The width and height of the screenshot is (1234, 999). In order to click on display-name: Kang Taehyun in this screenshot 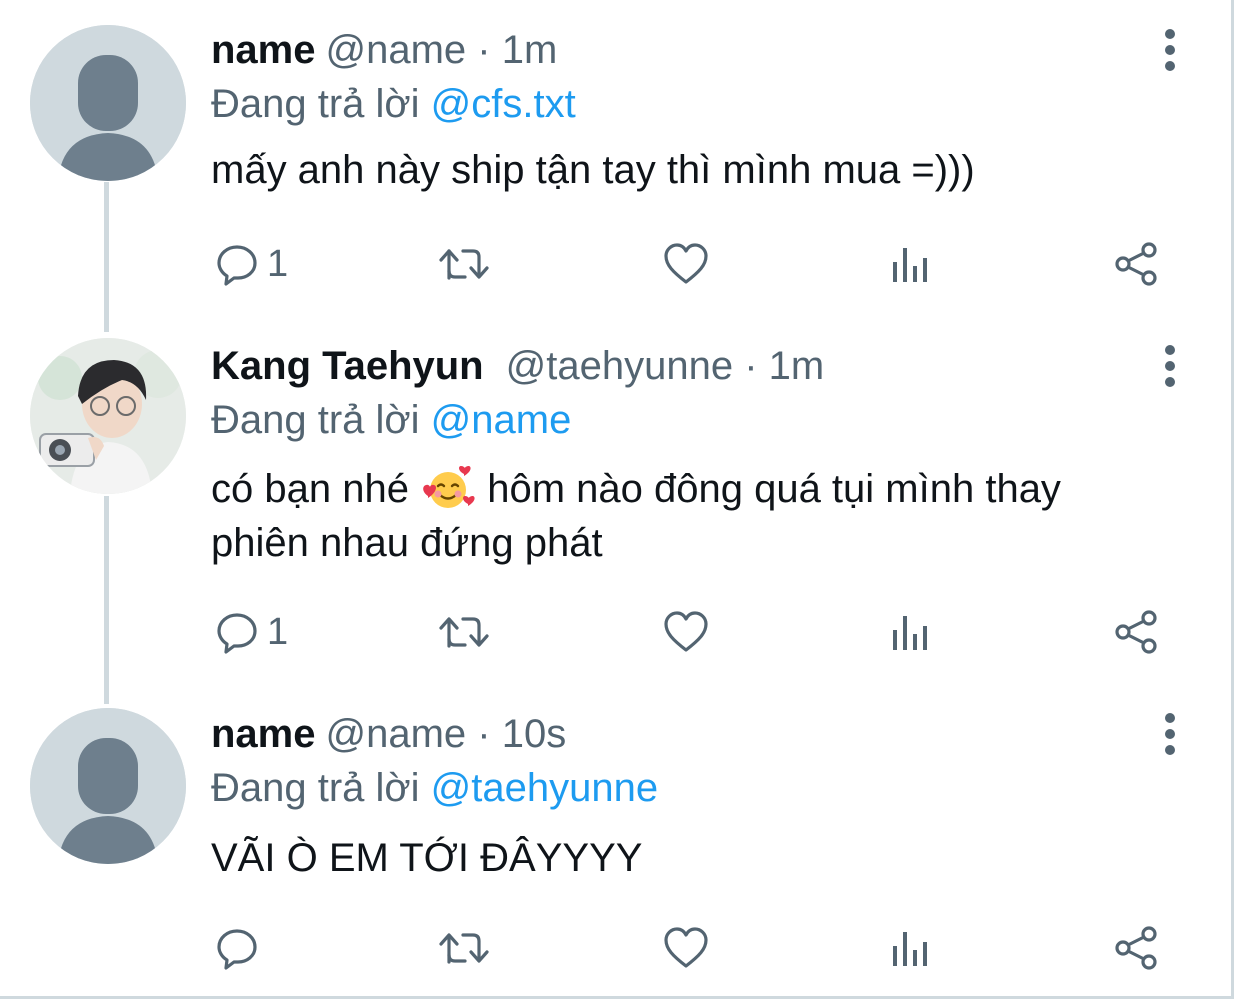, I will do `click(347, 366)`.